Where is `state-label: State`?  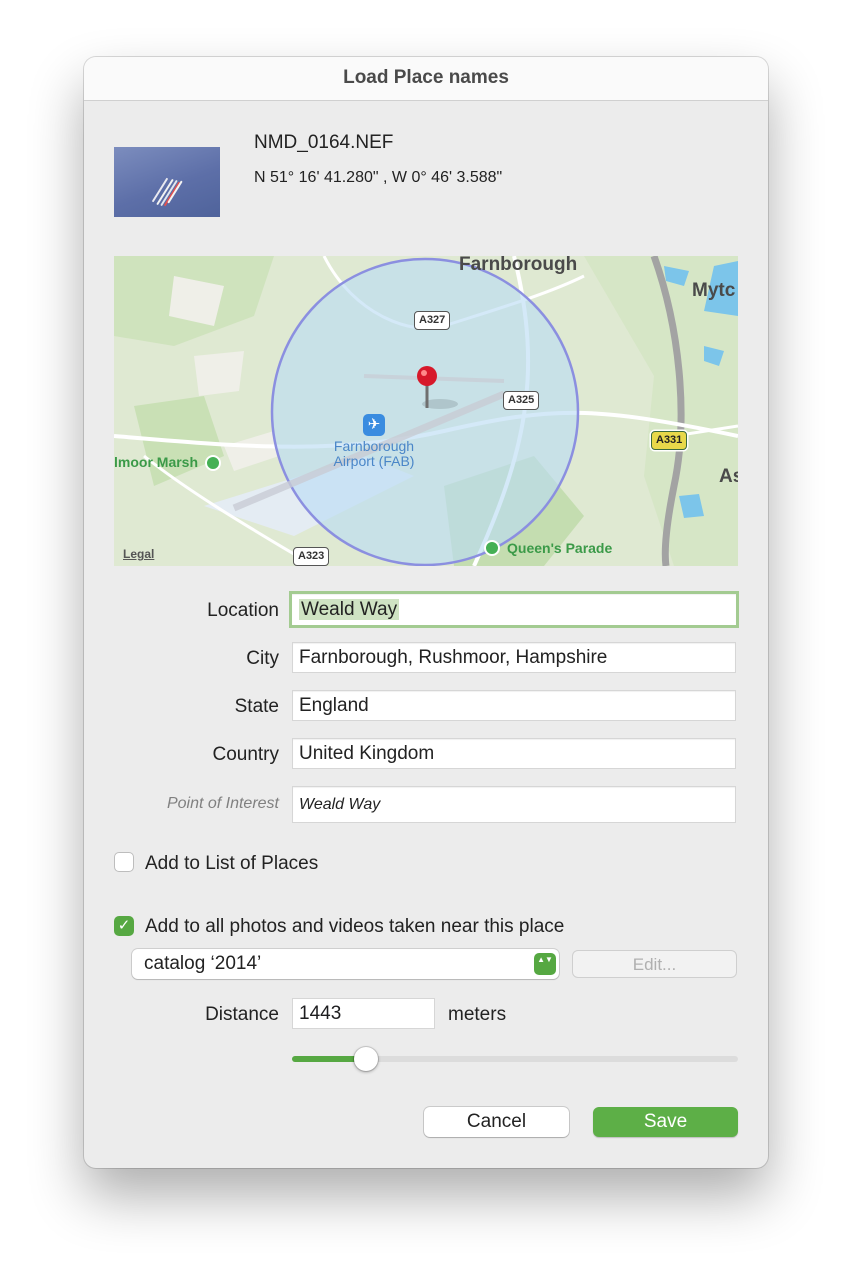
state-label: State is located at coordinates (256, 706).